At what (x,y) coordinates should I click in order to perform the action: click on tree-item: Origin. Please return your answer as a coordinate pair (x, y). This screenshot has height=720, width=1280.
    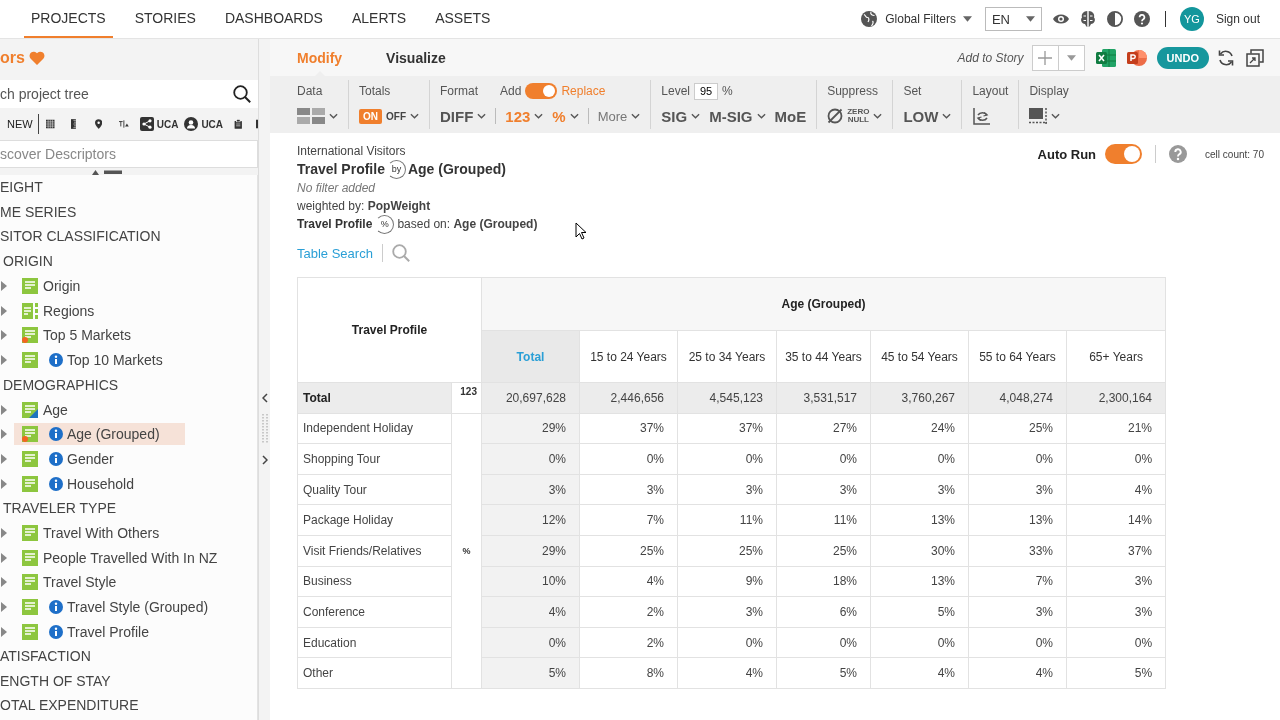
    Looking at the image, I should click on (60, 286).